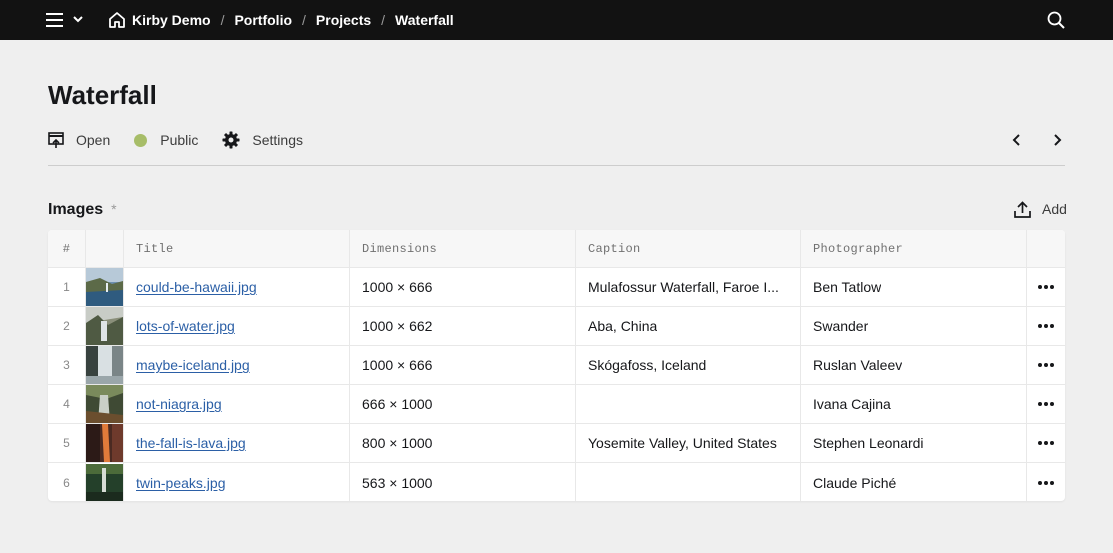 This screenshot has height=553, width=1113. I want to click on dimensions-value: 563 × 1000, so click(397, 482).